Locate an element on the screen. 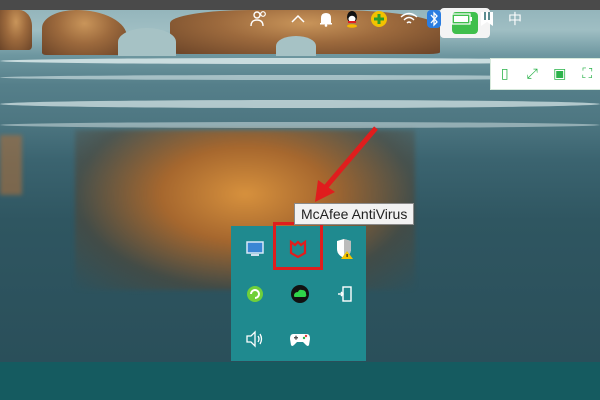  floating-toolbar: ▯ ⤢ ▣ ⛶ is located at coordinates (545, 74).